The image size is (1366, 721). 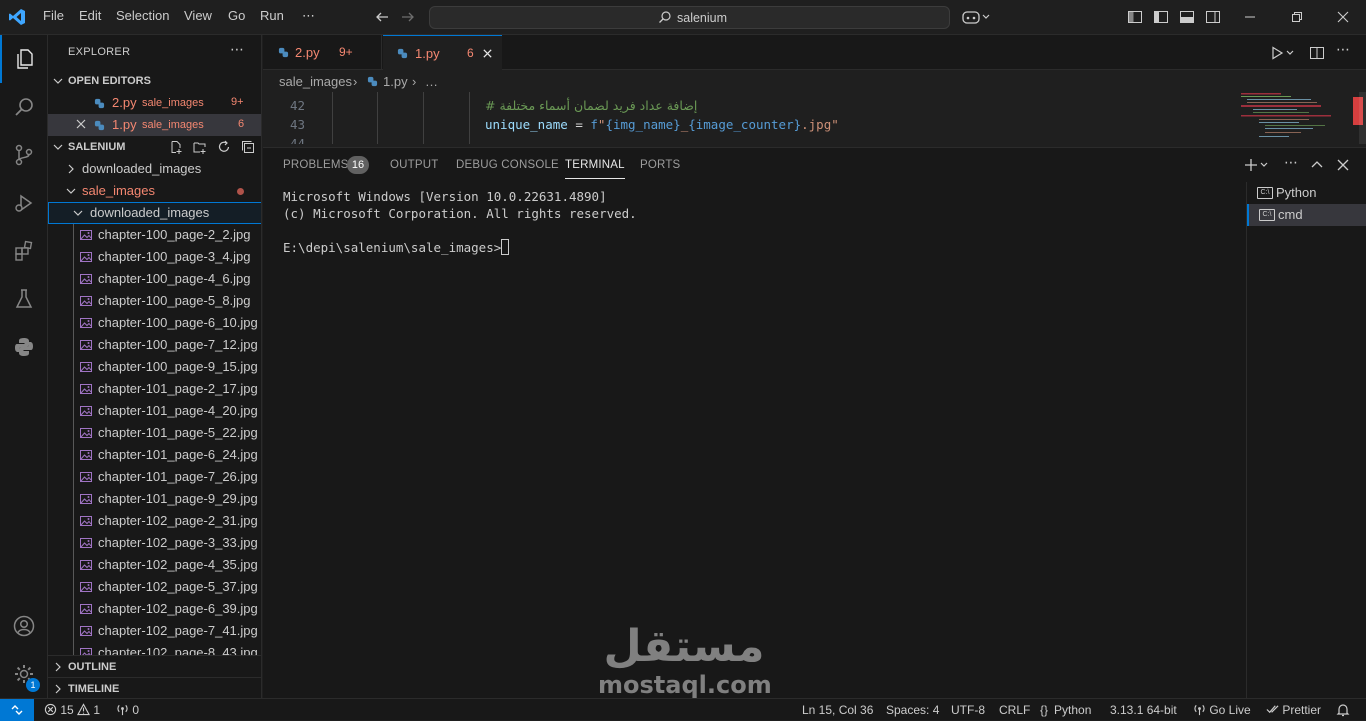 What do you see at coordinates (154, 543) in the screenshot?
I see `file-item: chapter-102_page-3_33.jpg` at bounding box center [154, 543].